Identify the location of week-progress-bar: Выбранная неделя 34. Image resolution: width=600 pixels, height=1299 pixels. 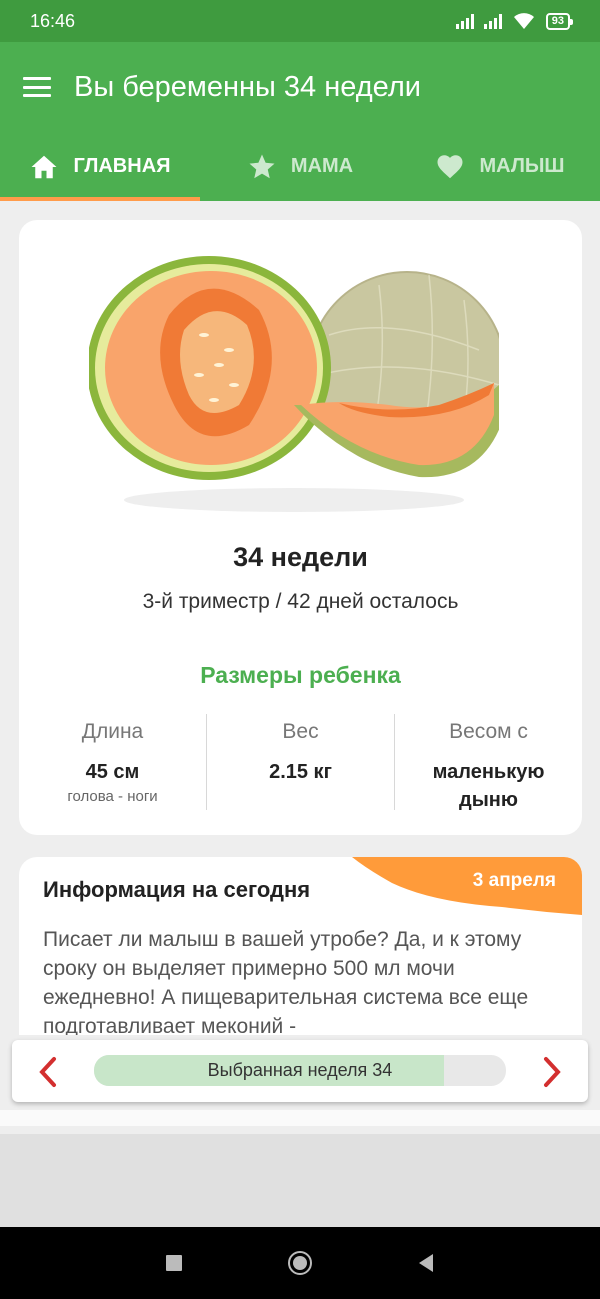
(300, 1070).